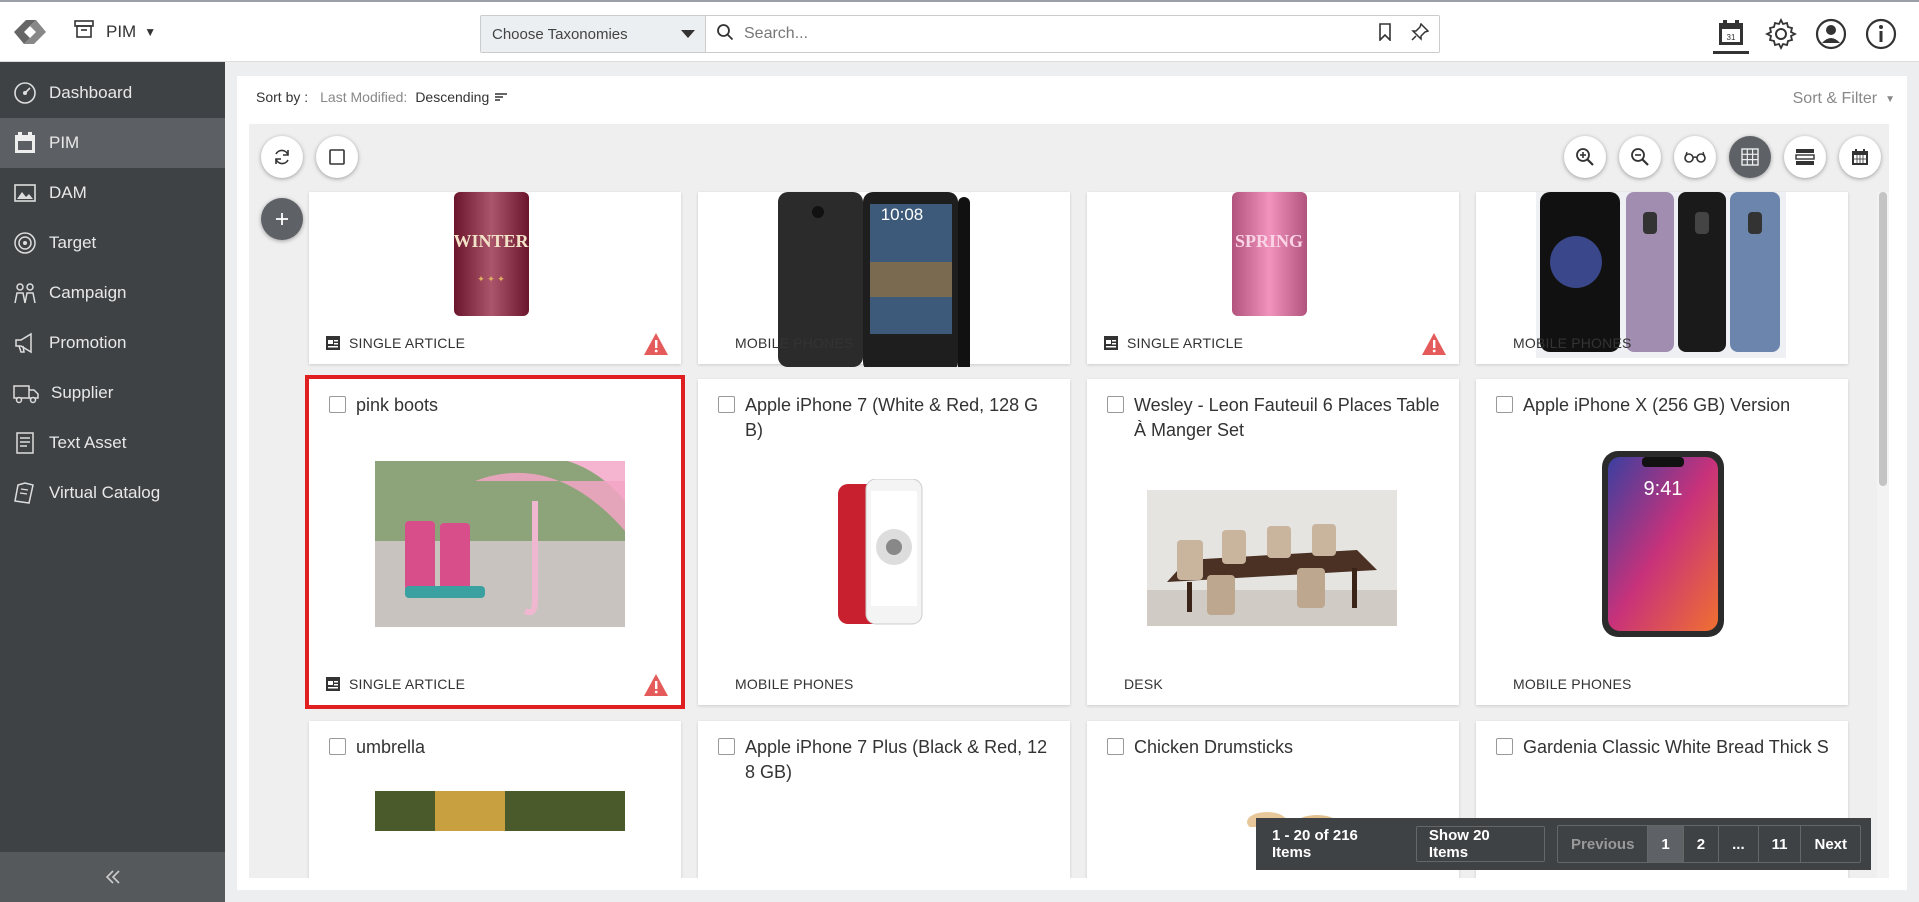 This screenshot has width=1919, height=902. I want to click on truck-icon, so click(26, 394).